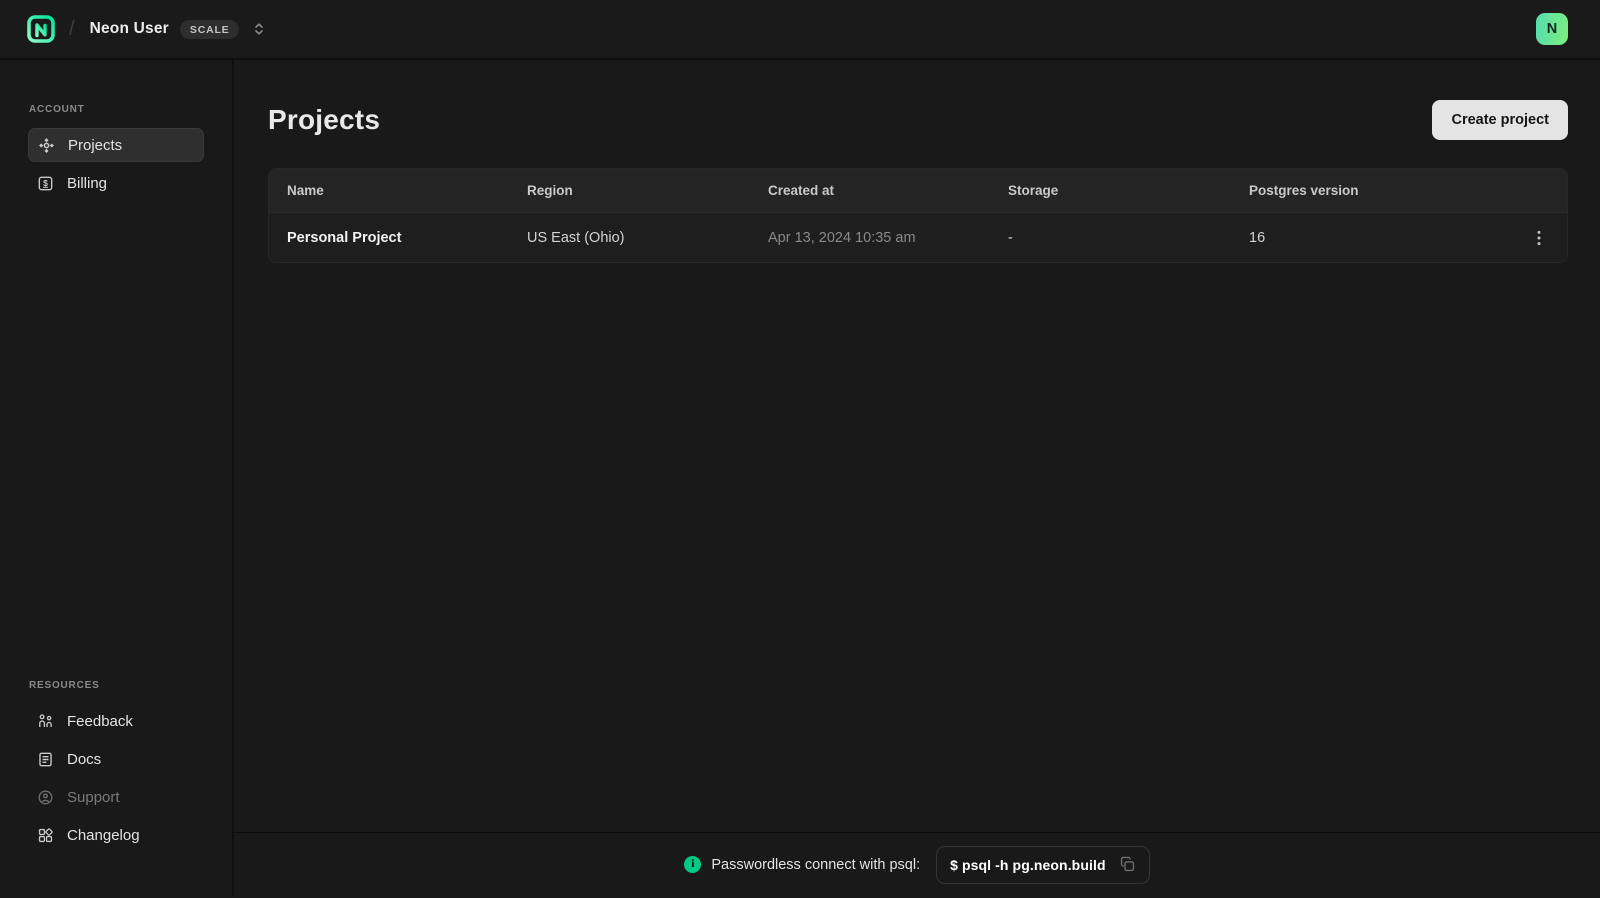 The image size is (1600, 898). I want to click on column-header-postgres-version: Postgres version, so click(1304, 190).